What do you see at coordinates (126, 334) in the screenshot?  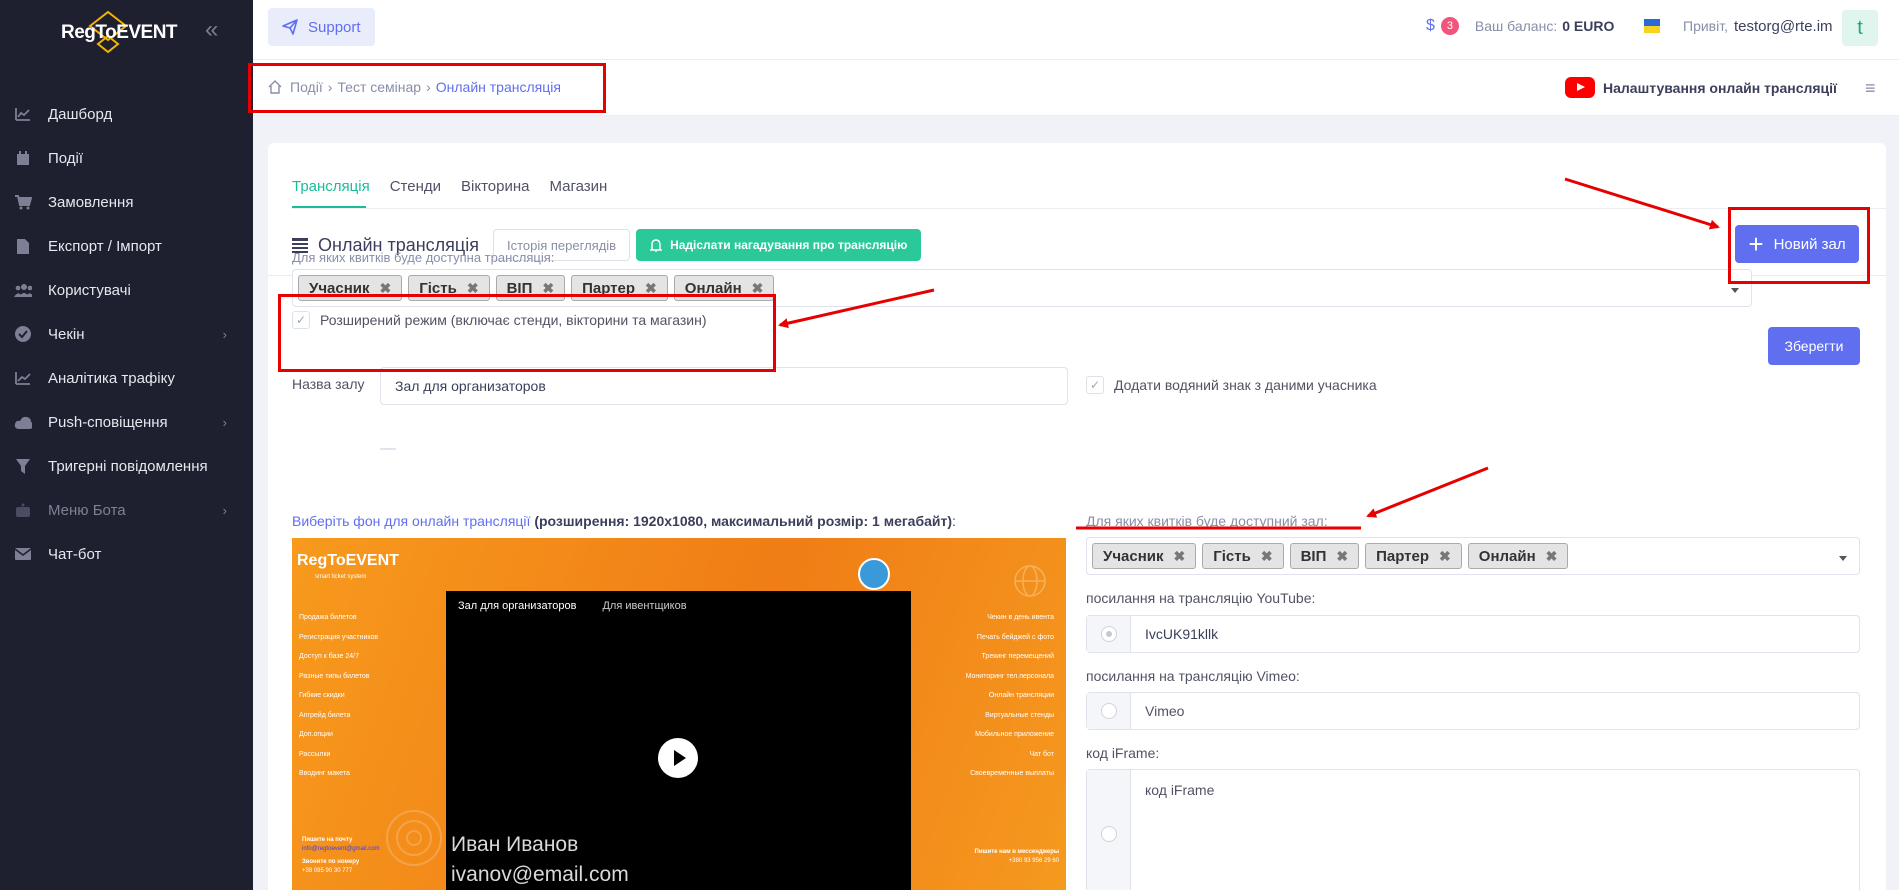 I see `sidebar-item-checkin: Чекін ›` at bounding box center [126, 334].